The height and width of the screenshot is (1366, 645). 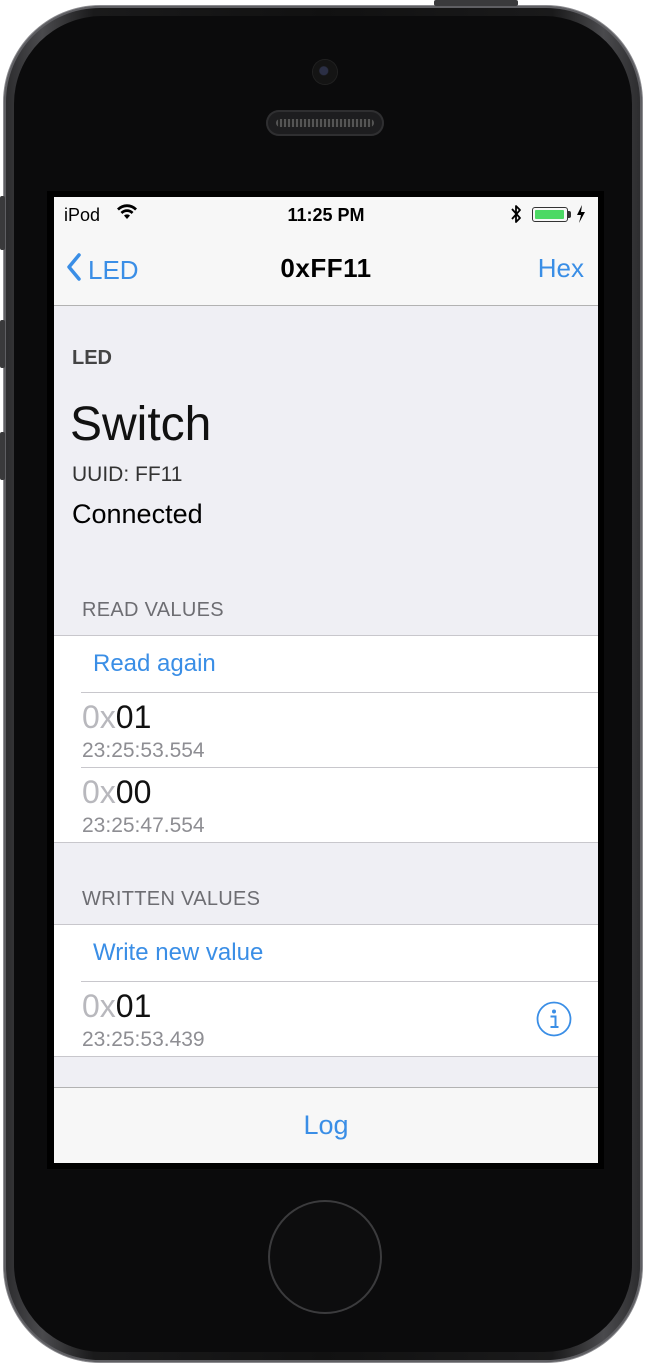 What do you see at coordinates (339, 730) in the screenshot?
I see `list-item: 0x01 23:25:53.554` at bounding box center [339, 730].